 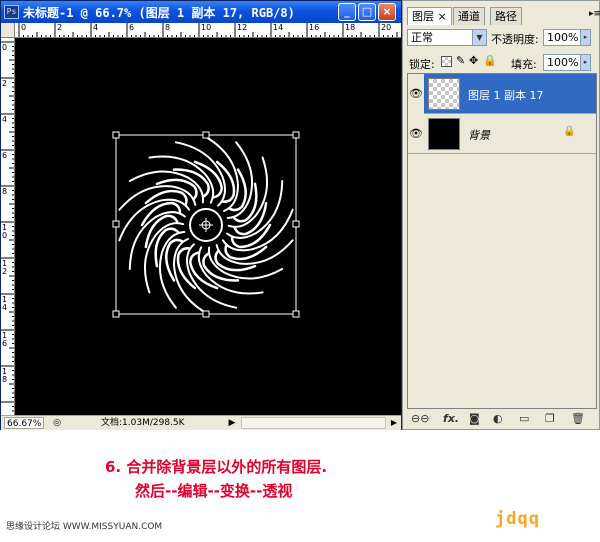 I want to click on ruler-label: 1 8, so click(x=5, y=375).